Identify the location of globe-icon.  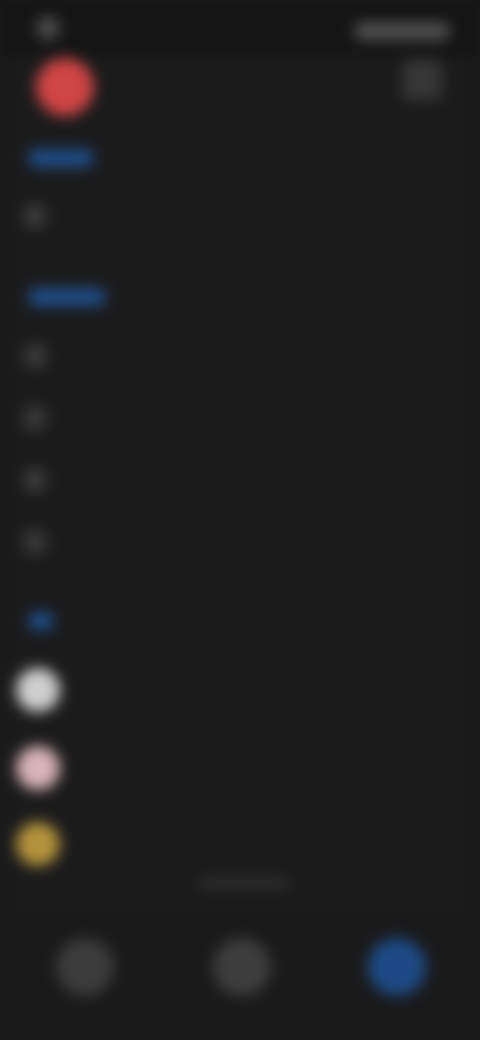
(242, 967).